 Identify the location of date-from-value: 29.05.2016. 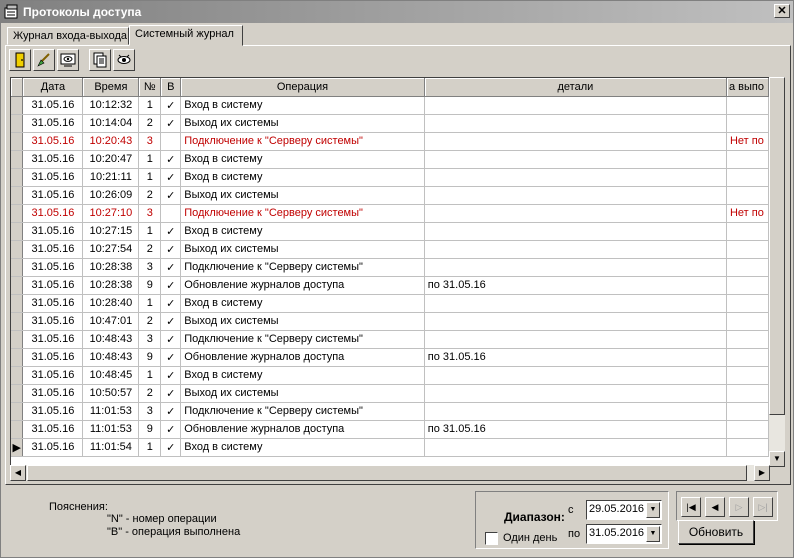
(617, 509).